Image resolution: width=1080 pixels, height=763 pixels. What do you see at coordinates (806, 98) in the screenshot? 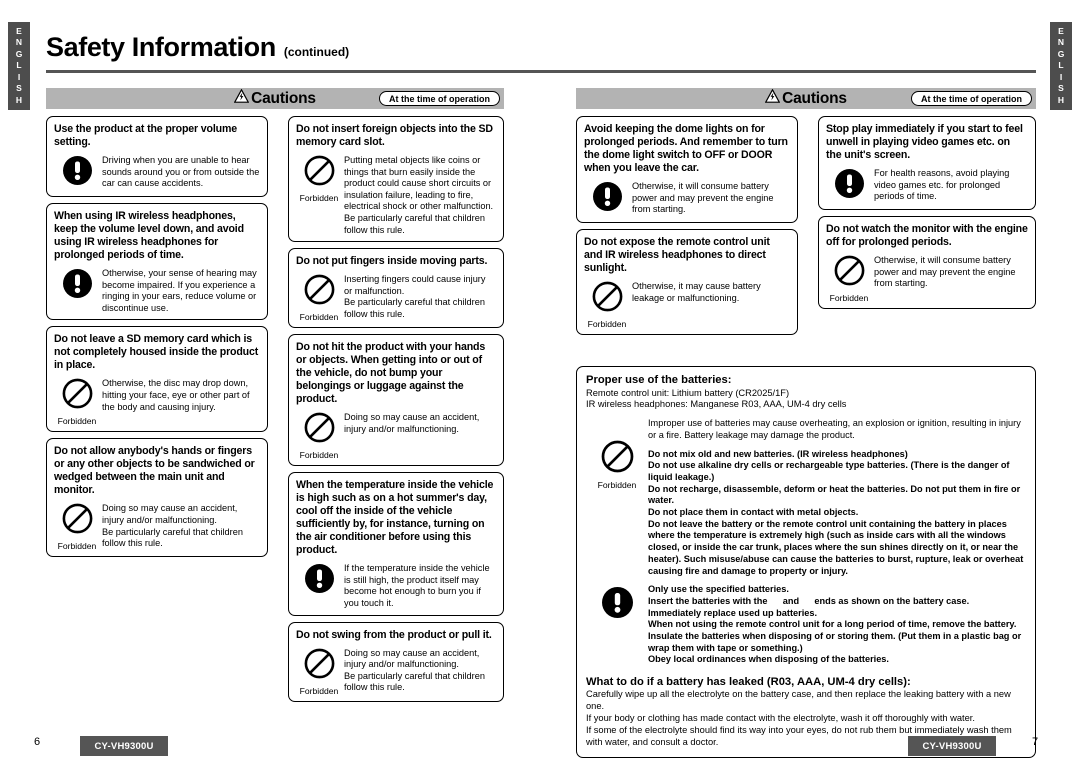
I see `caution-header-right: Cautions At the time of operation` at bounding box center [806, 98].